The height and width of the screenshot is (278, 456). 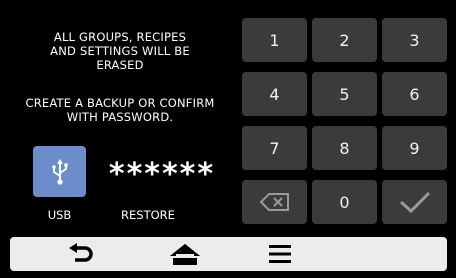 I want to click on backspace-button, so click(x=274, y=202).